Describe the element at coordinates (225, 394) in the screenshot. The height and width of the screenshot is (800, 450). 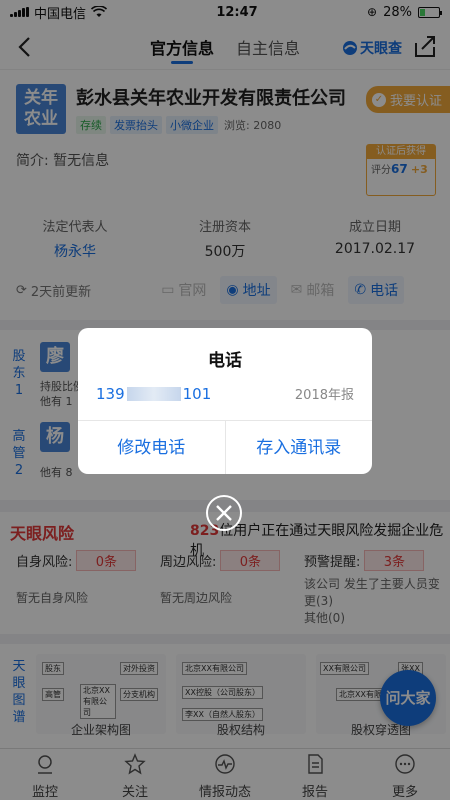
I see `phone-row: 139 101 2018年报` at that location.